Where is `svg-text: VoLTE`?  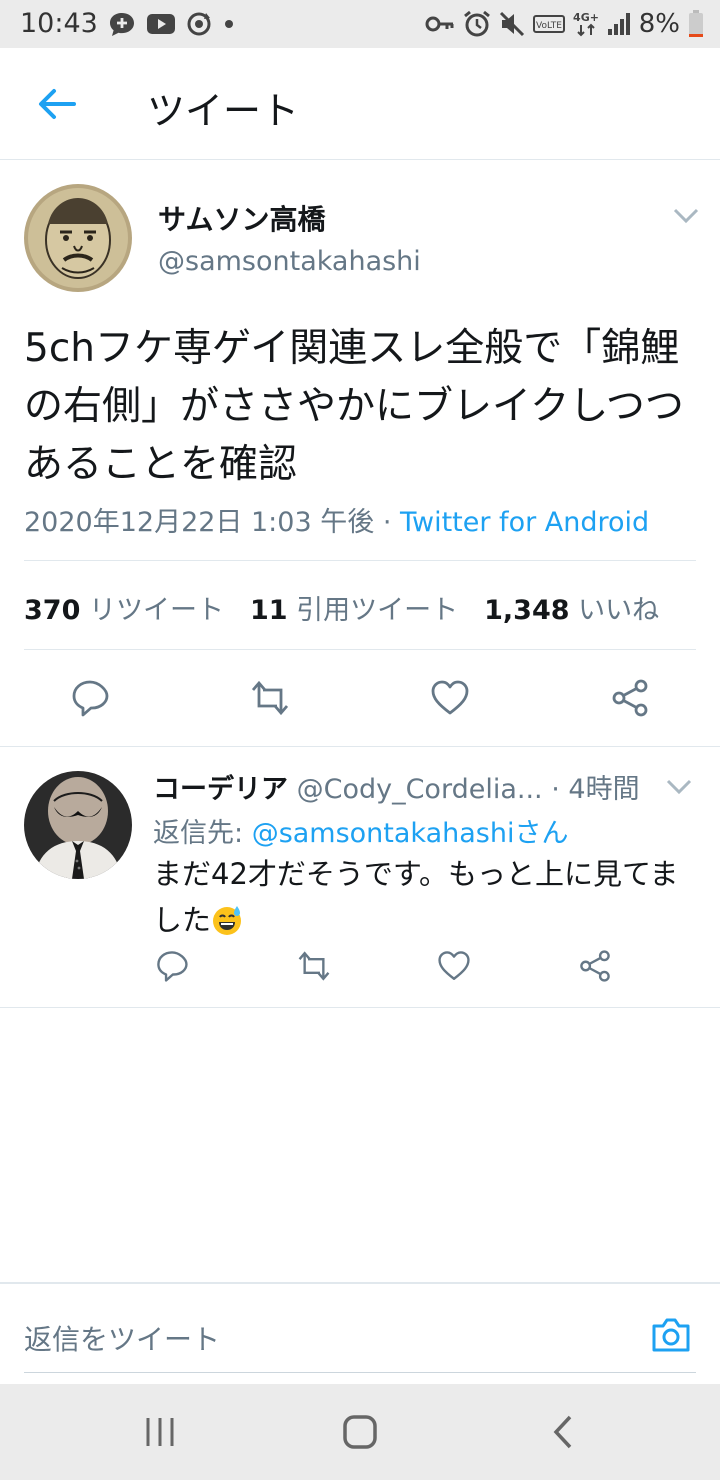
svg-text: VoLTE is located at coordinates (549, 26).